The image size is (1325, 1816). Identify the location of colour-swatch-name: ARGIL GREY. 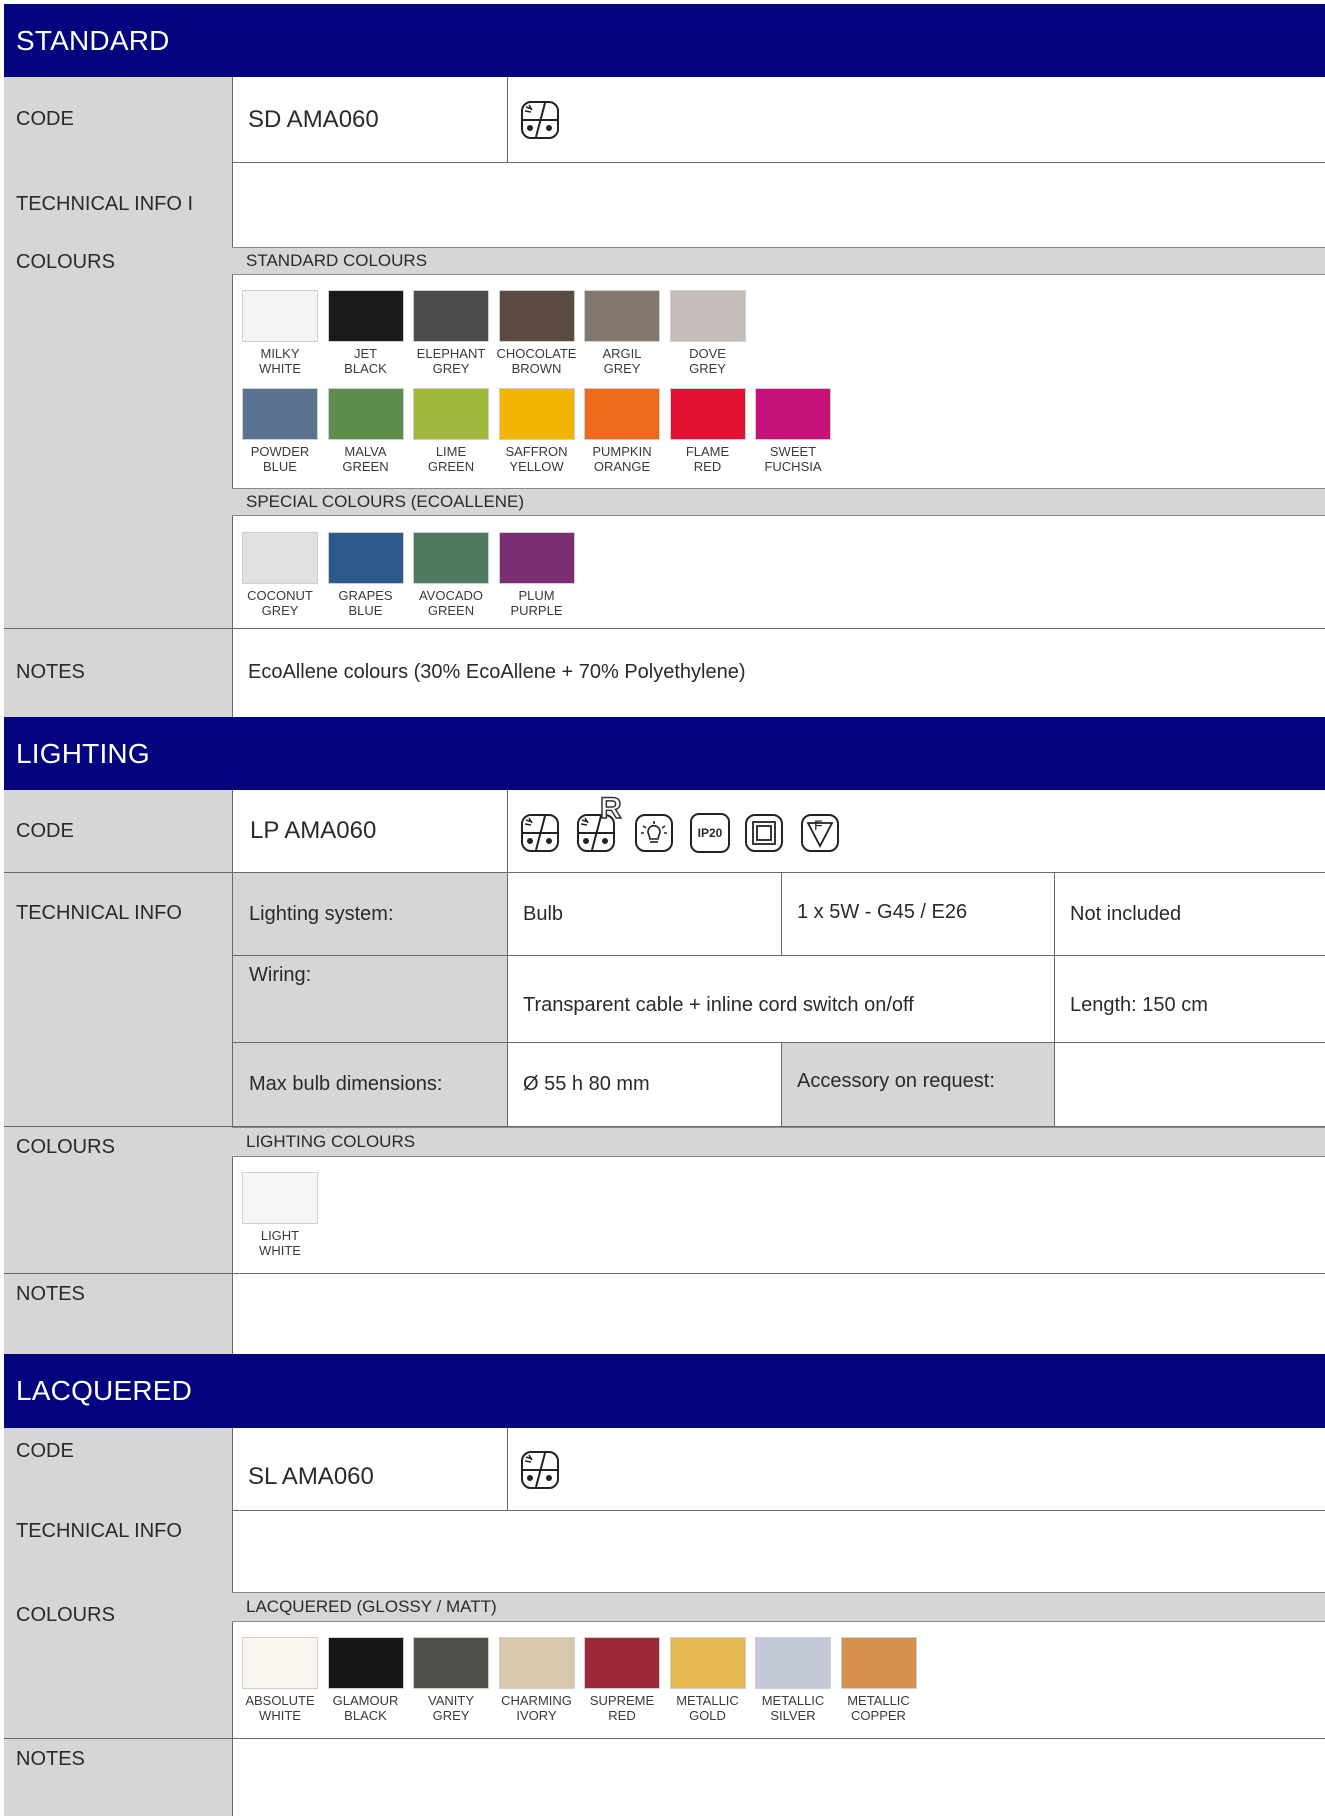
(622, 361).